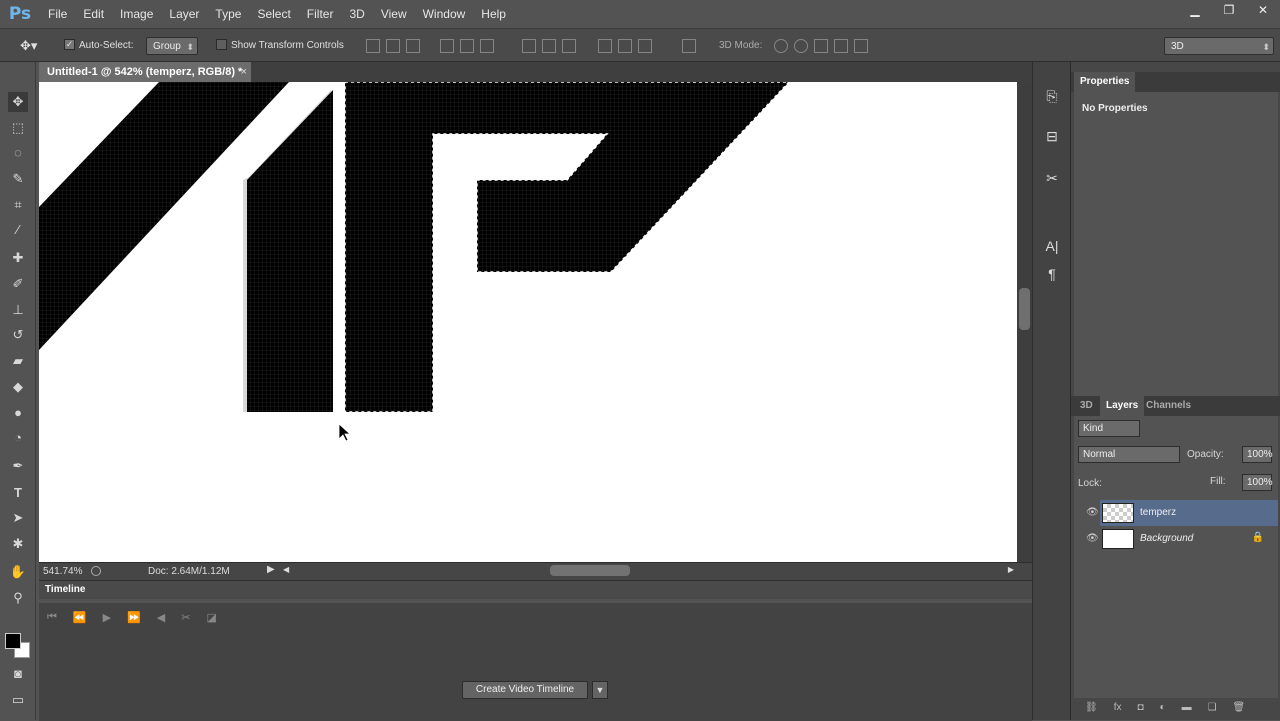 This screenshot has height=721, width=1280. What do you see at coordinates (645, 46) in the screenshot?
I see `distribute-right-icon` at bounding box center [645, 46].